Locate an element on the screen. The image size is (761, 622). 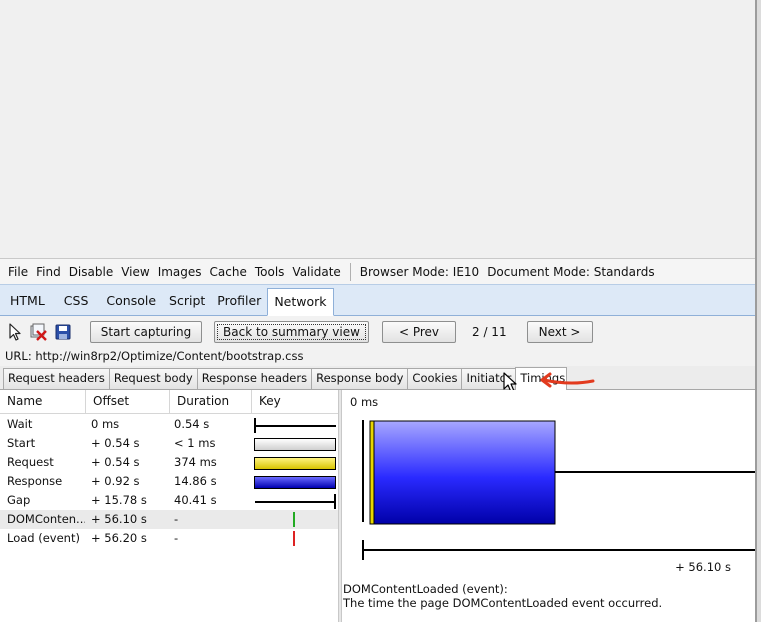
tab-script: Script is located at coordinates (187, 302).